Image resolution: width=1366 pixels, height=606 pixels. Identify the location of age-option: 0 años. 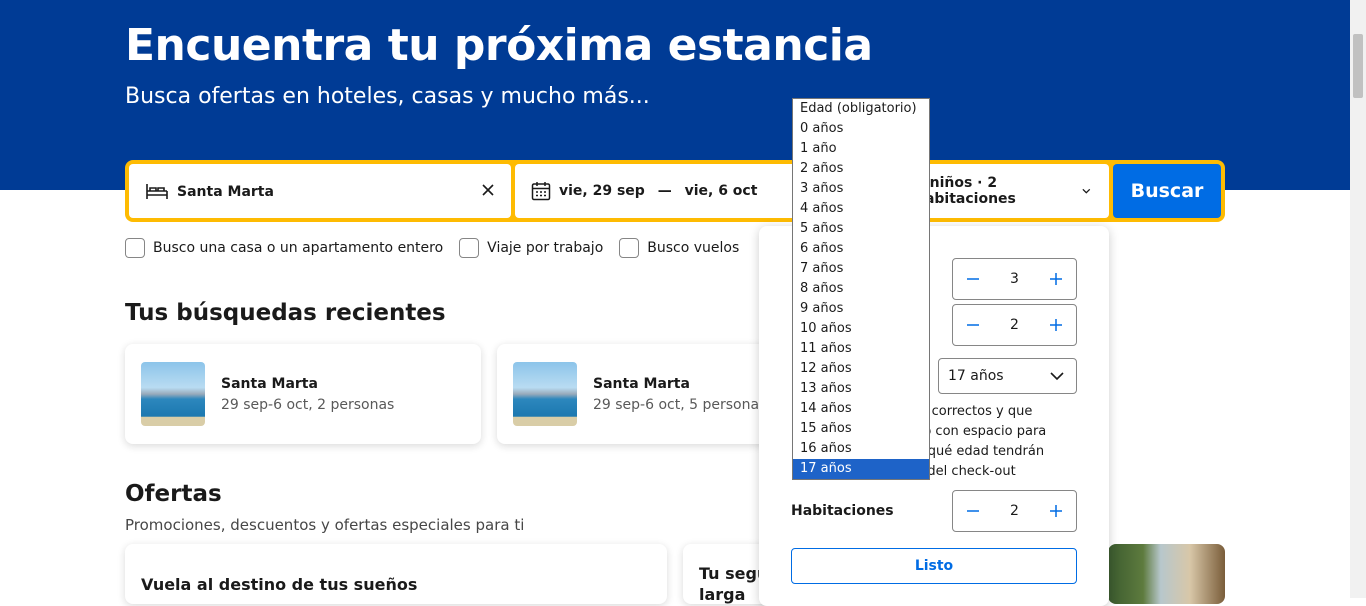
(861, 129).